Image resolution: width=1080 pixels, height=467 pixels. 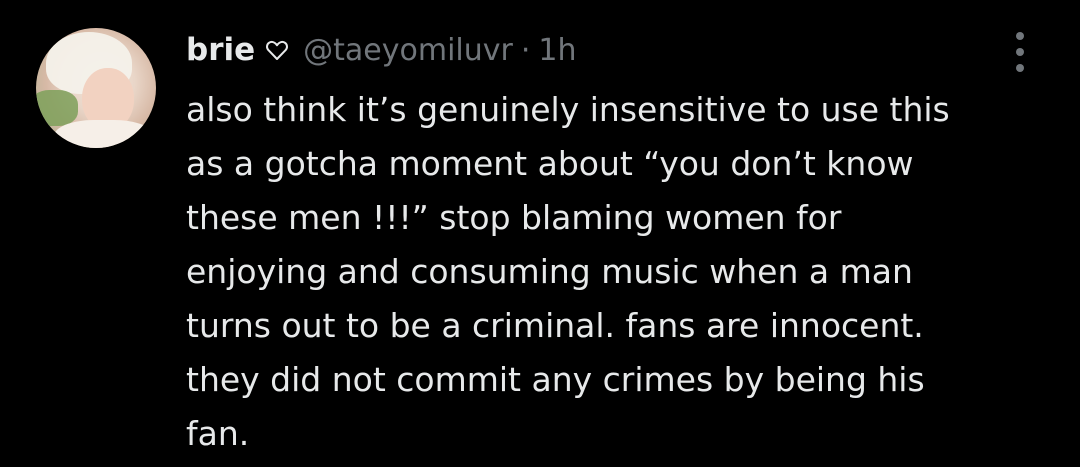 I want to click on display-name: brie, so click(x=220, y=50).